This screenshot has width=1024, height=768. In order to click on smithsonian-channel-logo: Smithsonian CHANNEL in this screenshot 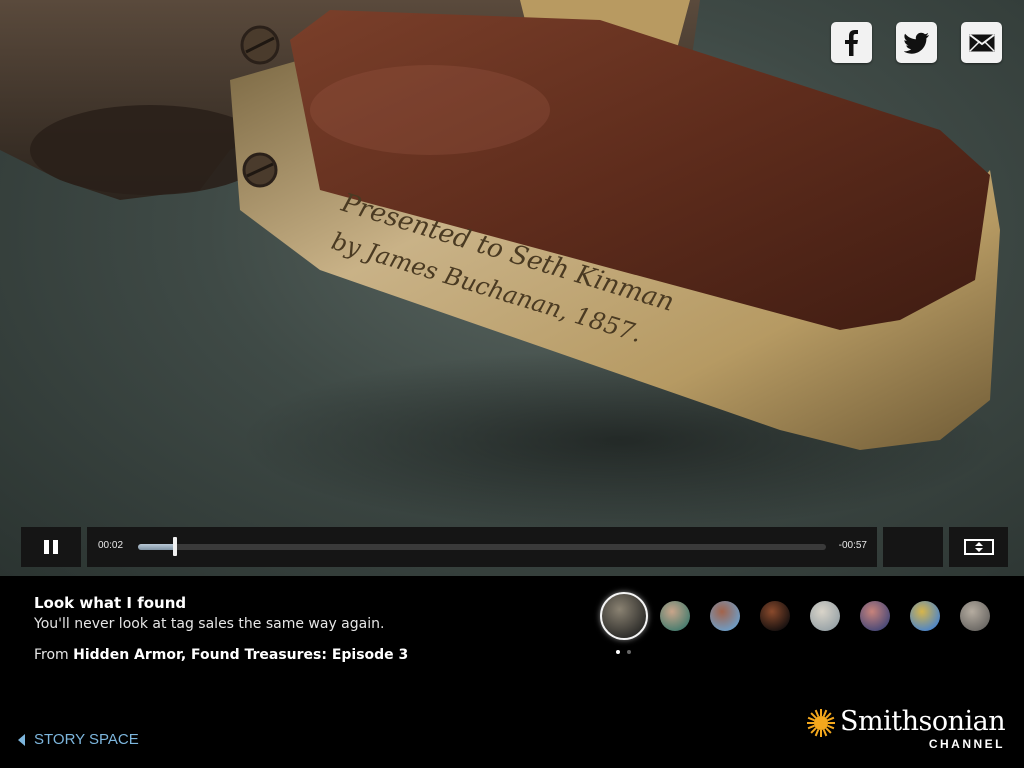, I will do `click(908, 731)`.